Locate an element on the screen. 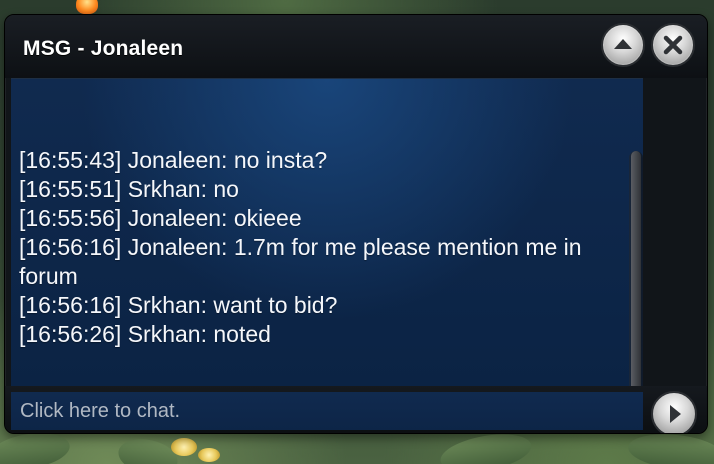 Image resolution: width=714 pixels, height=464 pixels. send-button is located at coordinates (674, 412).